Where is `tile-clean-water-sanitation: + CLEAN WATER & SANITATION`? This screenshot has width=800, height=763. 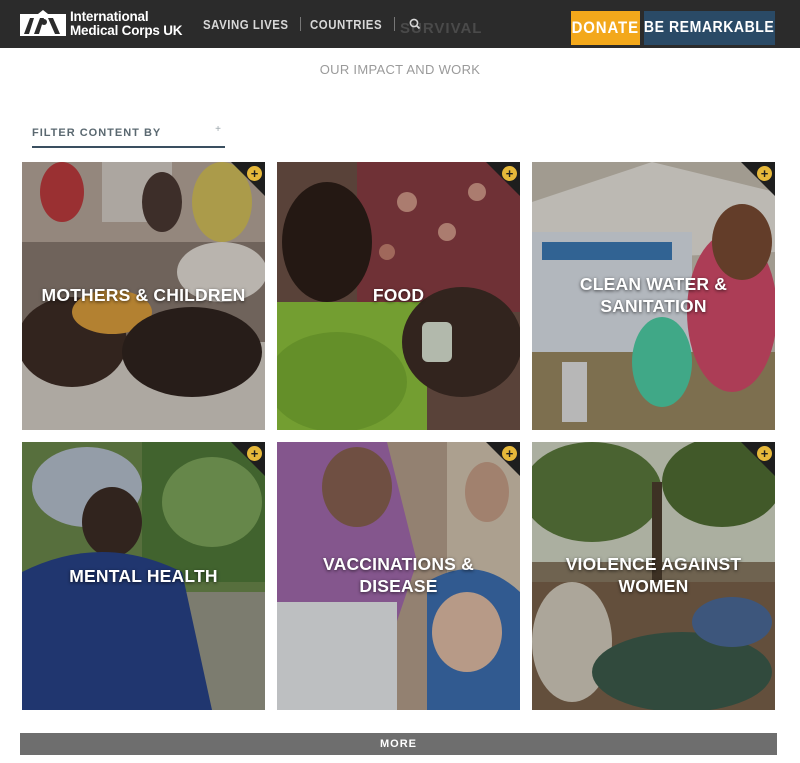
tile-clean-water-sanitation: + CLEAN WATER & SANITATION is located at coordinates (653, 296).